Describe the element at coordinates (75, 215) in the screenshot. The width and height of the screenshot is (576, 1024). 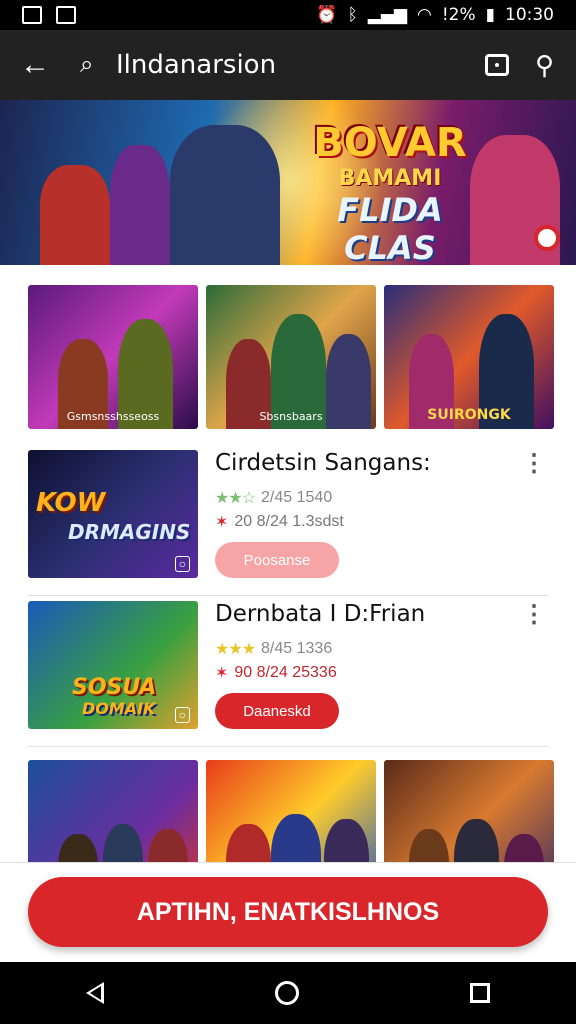
I see `hero-figure-left` at that location.